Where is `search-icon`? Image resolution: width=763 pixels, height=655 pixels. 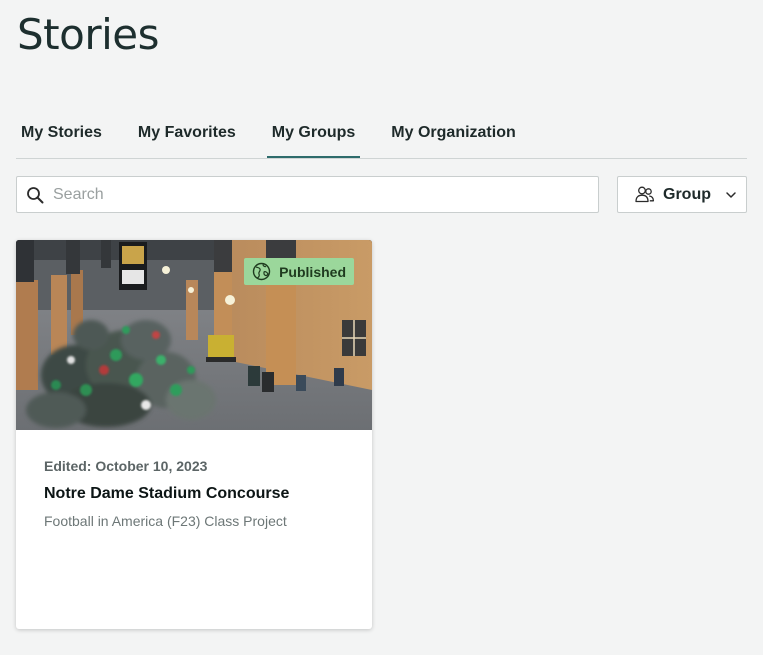
search-icon is located at coordinates (35, 195).